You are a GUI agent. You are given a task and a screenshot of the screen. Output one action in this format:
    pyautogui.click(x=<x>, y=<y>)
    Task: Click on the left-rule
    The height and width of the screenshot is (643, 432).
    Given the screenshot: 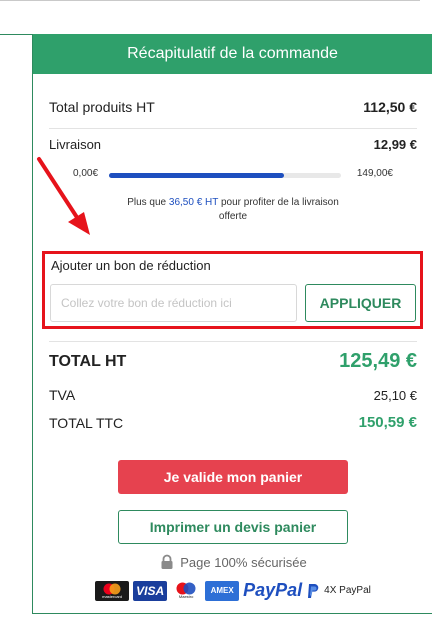 What is the action you would take?
    pyautogui.click(x=16, y=34)
    